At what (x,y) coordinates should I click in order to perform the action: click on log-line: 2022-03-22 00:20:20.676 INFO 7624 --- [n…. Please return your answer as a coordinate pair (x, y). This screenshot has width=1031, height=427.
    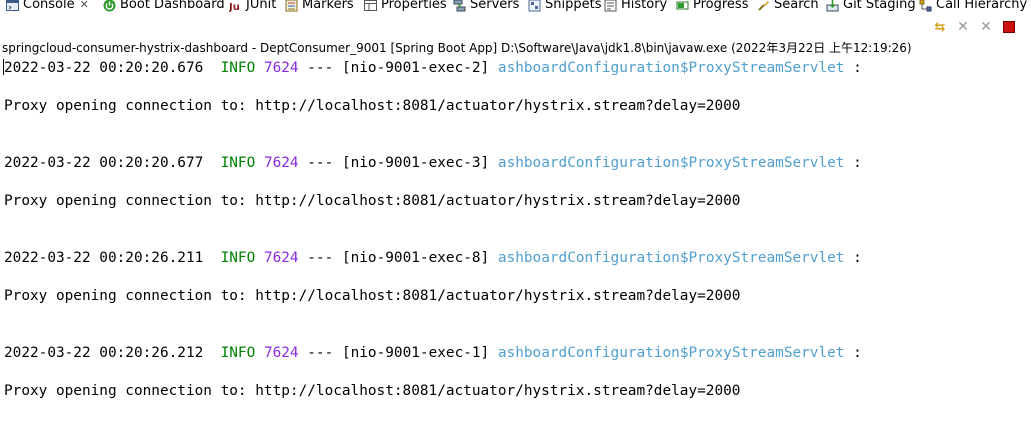
    Looking at the image, I should click on (433, 68).